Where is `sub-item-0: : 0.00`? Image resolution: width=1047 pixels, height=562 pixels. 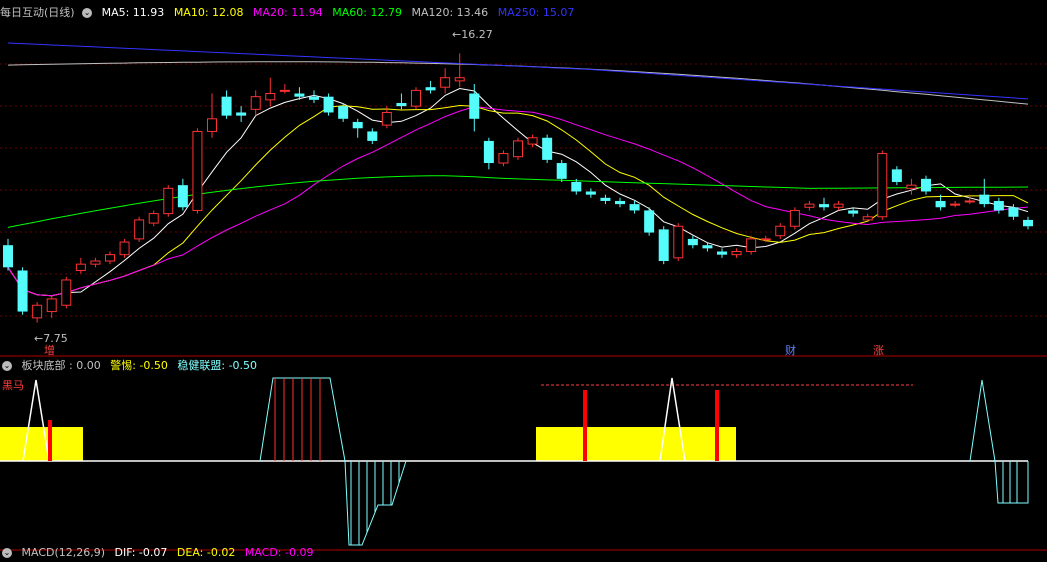 sub-item-0: : 0.00 is located at coordinates (85, 365).